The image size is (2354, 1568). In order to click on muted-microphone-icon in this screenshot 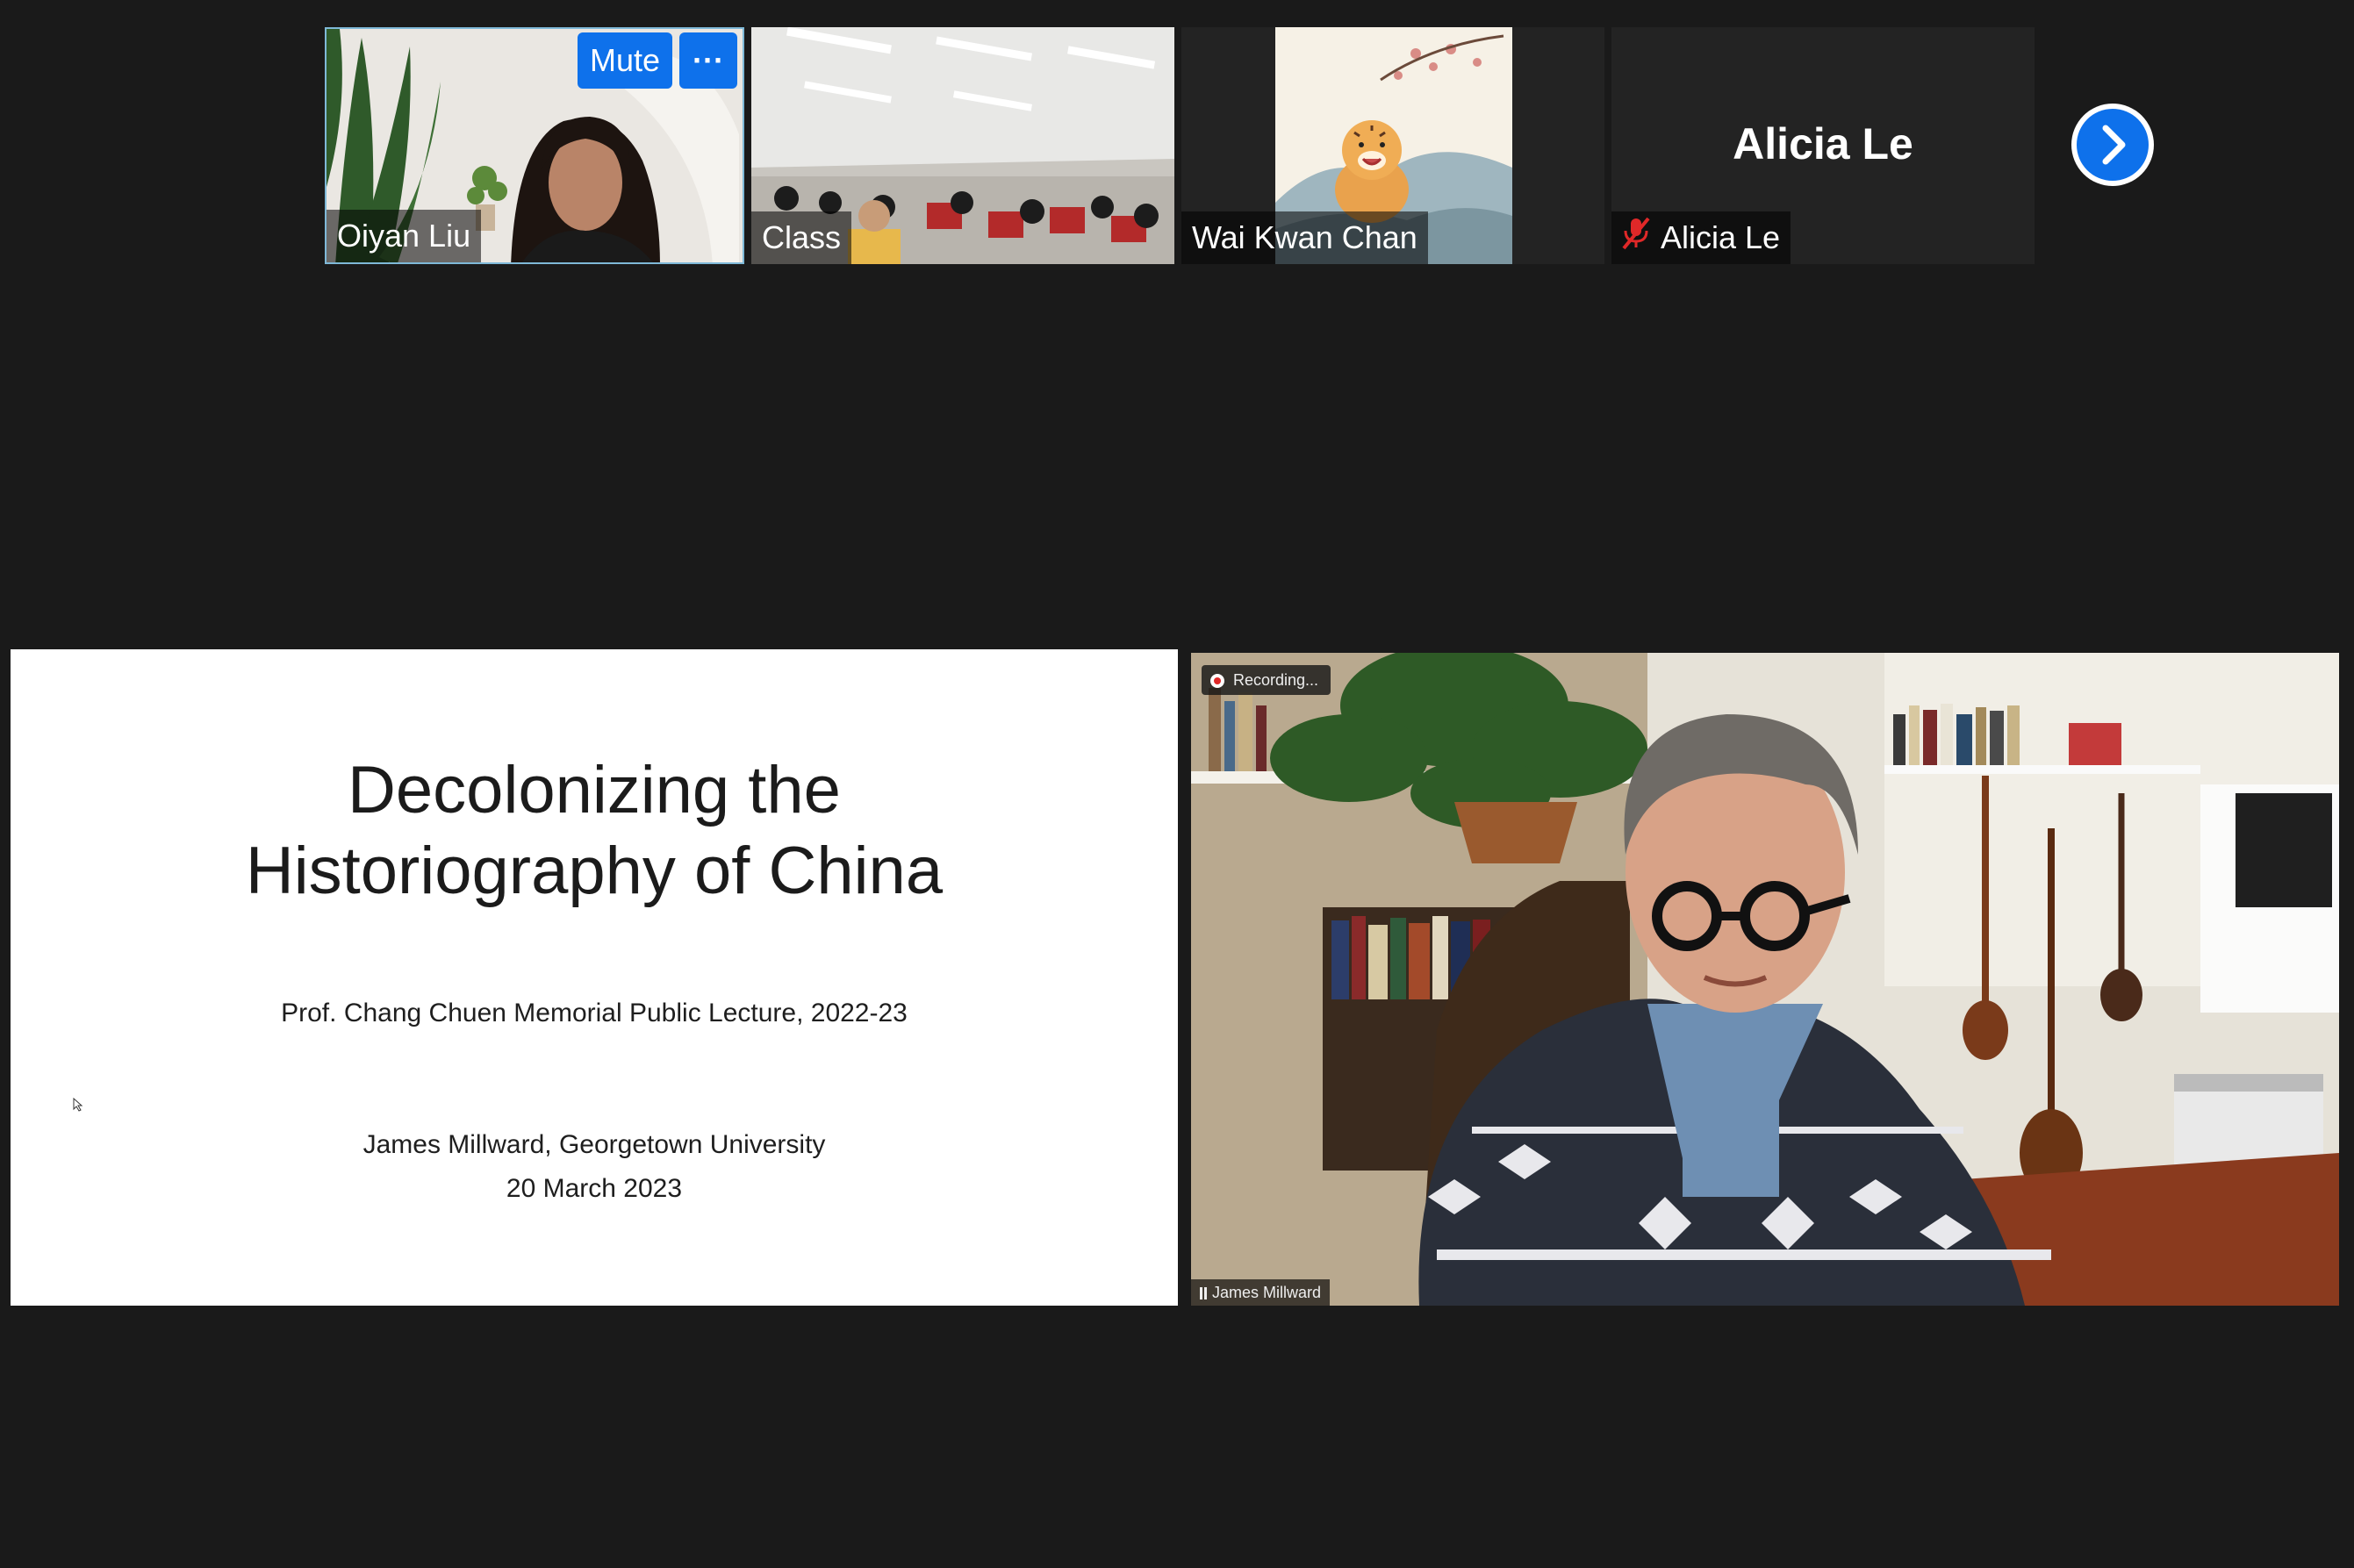, I will do `click(1636, 238)`.